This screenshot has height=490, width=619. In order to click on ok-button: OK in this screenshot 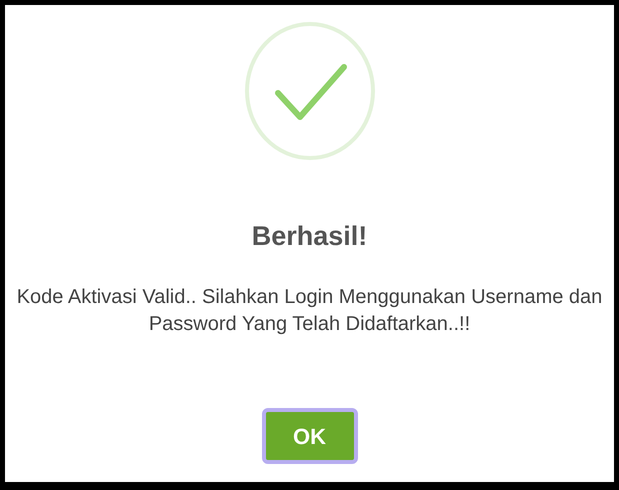, I will do `click(310, 436)`.